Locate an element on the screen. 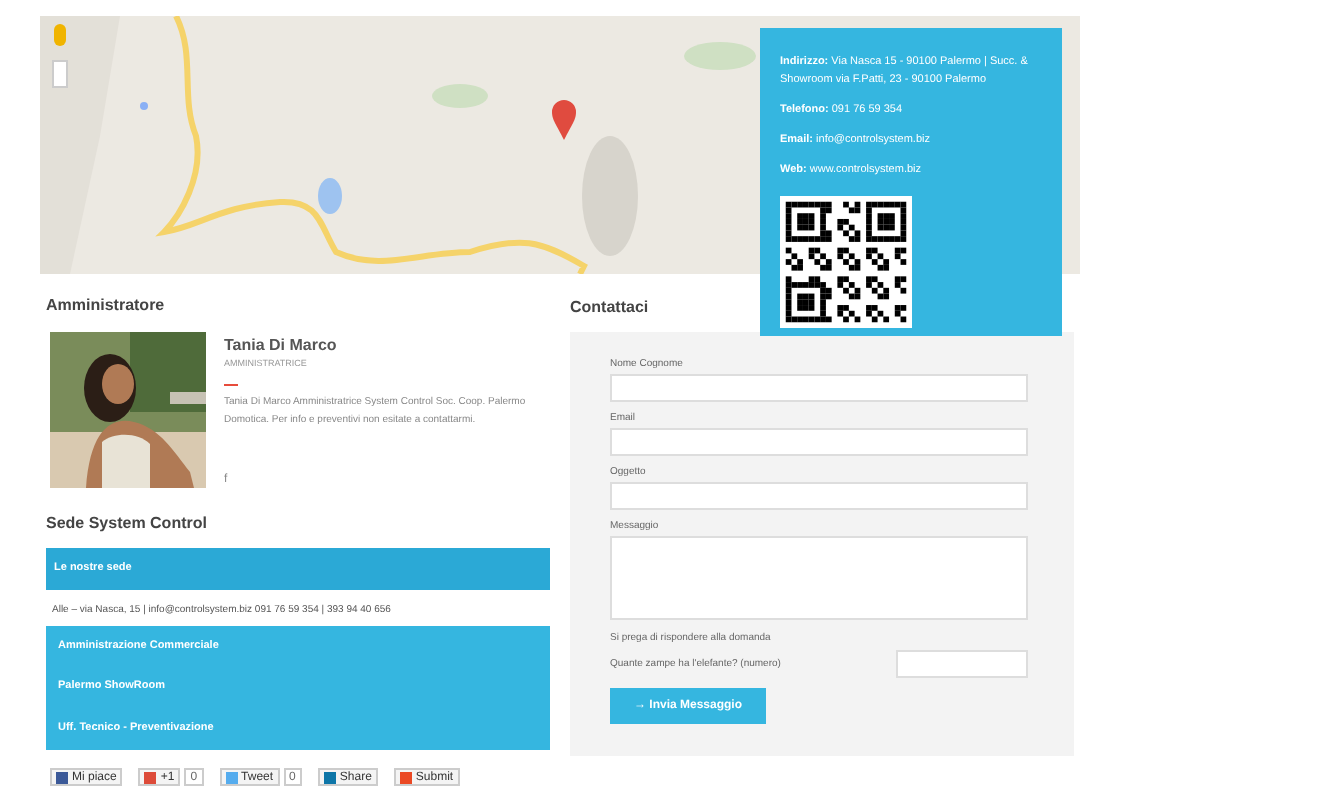 This screenshot has width=1336, height=800. message-field is located at coordinates (819, 578).